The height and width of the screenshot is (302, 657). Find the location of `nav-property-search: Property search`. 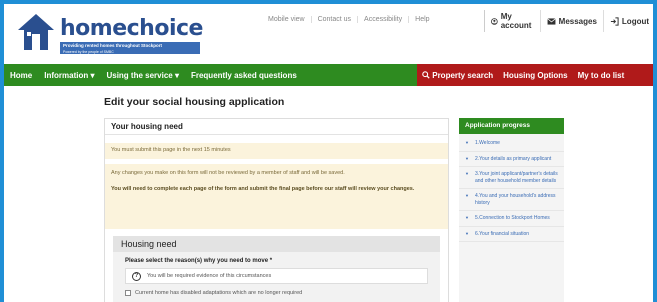

nav-property-search: Property search is located at coordinates (457, 75).